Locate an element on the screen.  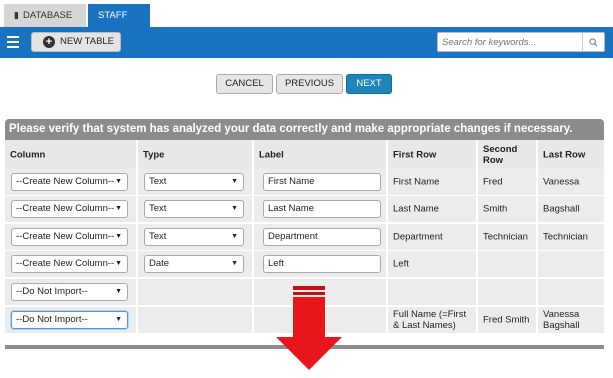
tab-database: ▮ DATABASE is located at coordinates (45, 15).